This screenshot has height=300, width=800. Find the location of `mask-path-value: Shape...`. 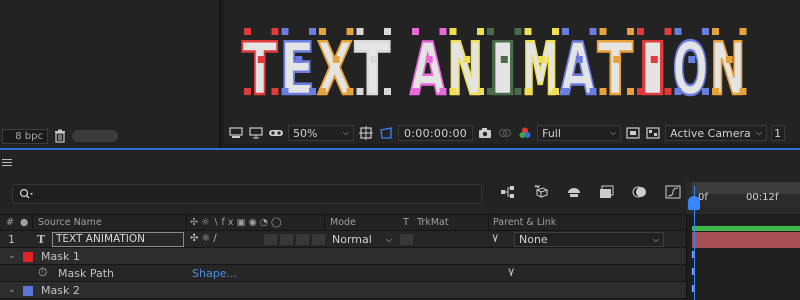

mask-path-value: Shape... is located at coordinates (214, 273).